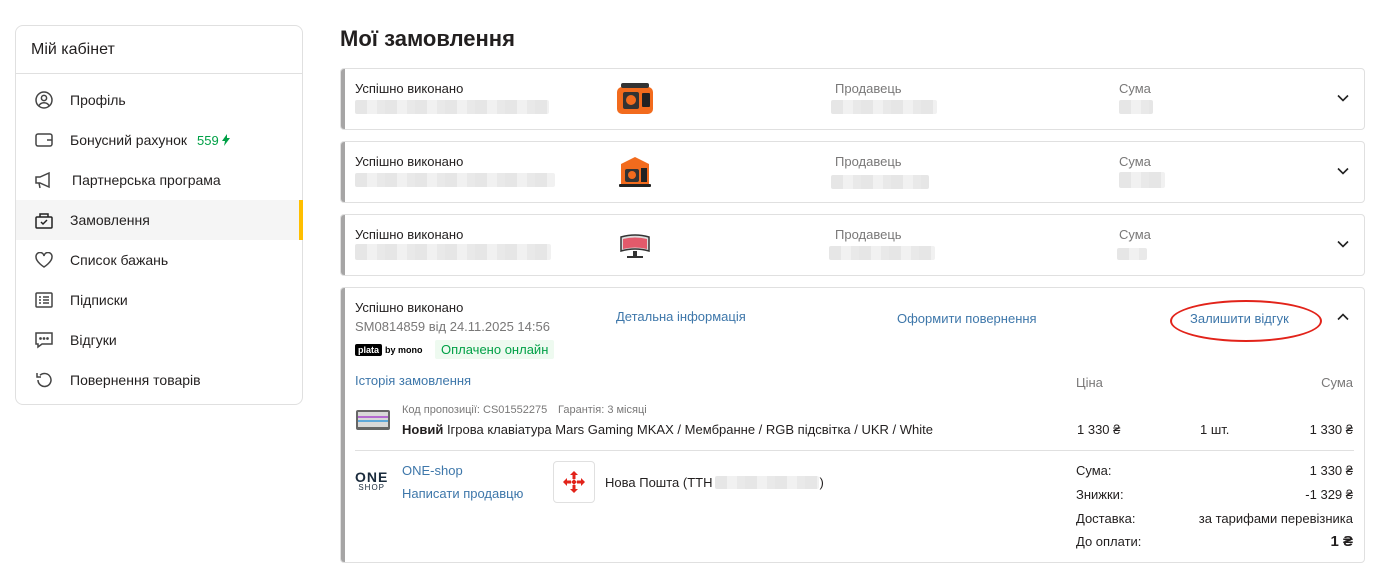  What do you see at coordinates (1246, 321) in the screenshot?
I see `review-highlight-oval` at bounding box center [1246, 321].